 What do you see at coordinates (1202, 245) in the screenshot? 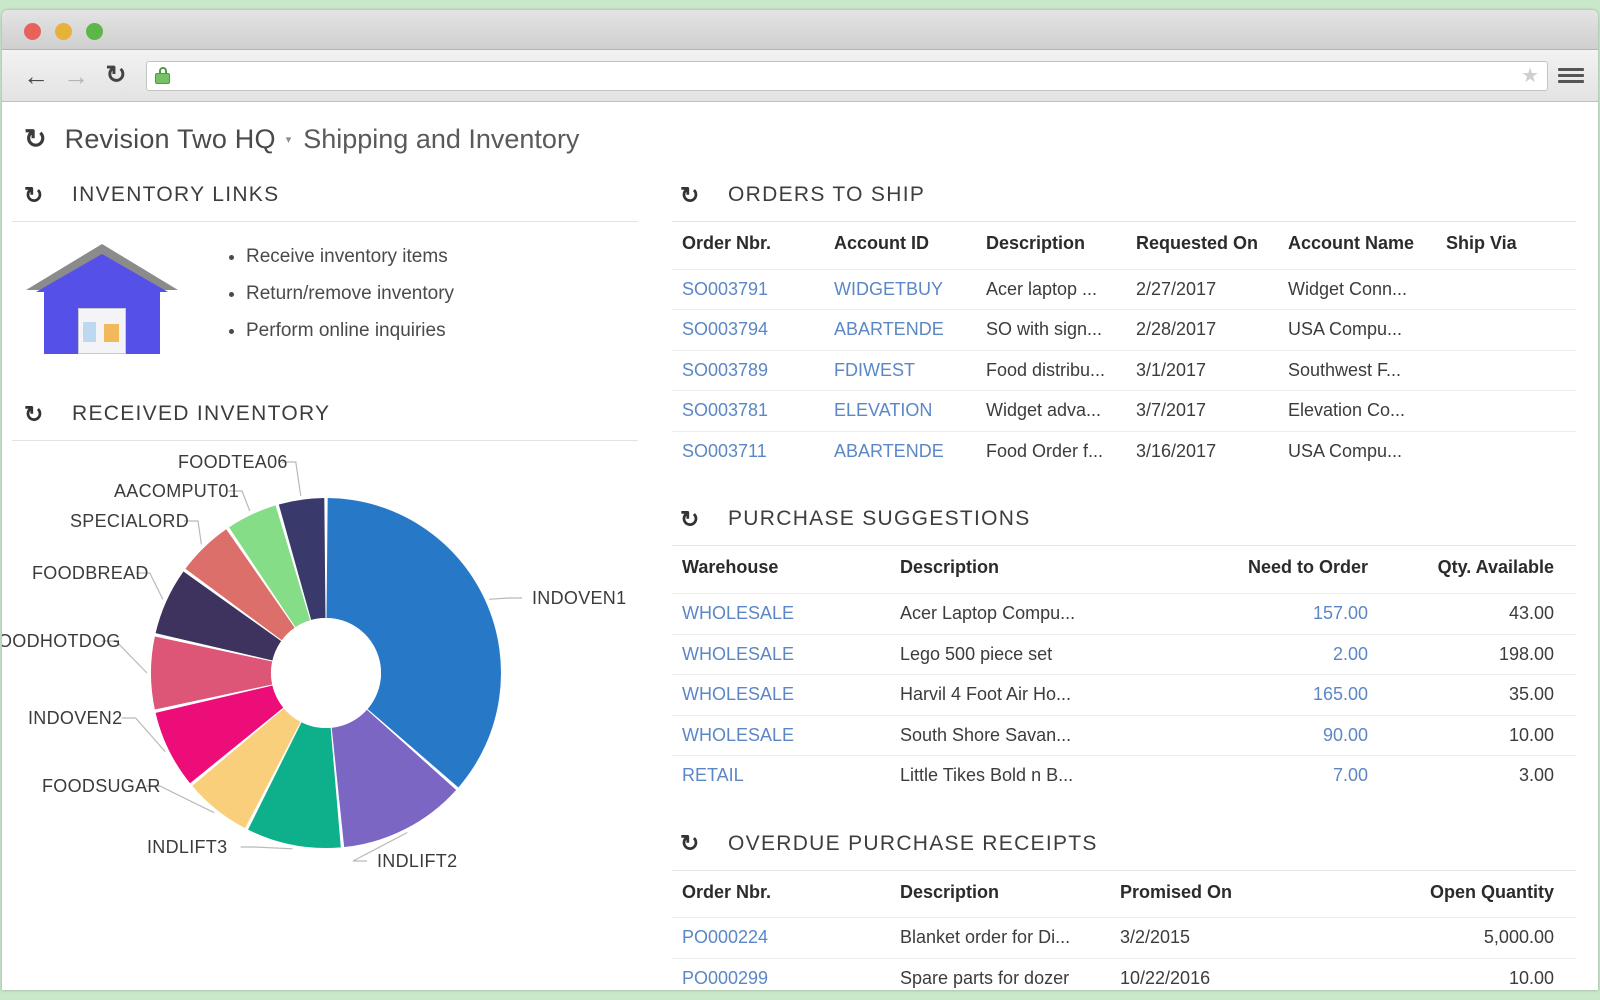
I see `column-header-requested-on: Requested On` at bounding box center [1202, 245].